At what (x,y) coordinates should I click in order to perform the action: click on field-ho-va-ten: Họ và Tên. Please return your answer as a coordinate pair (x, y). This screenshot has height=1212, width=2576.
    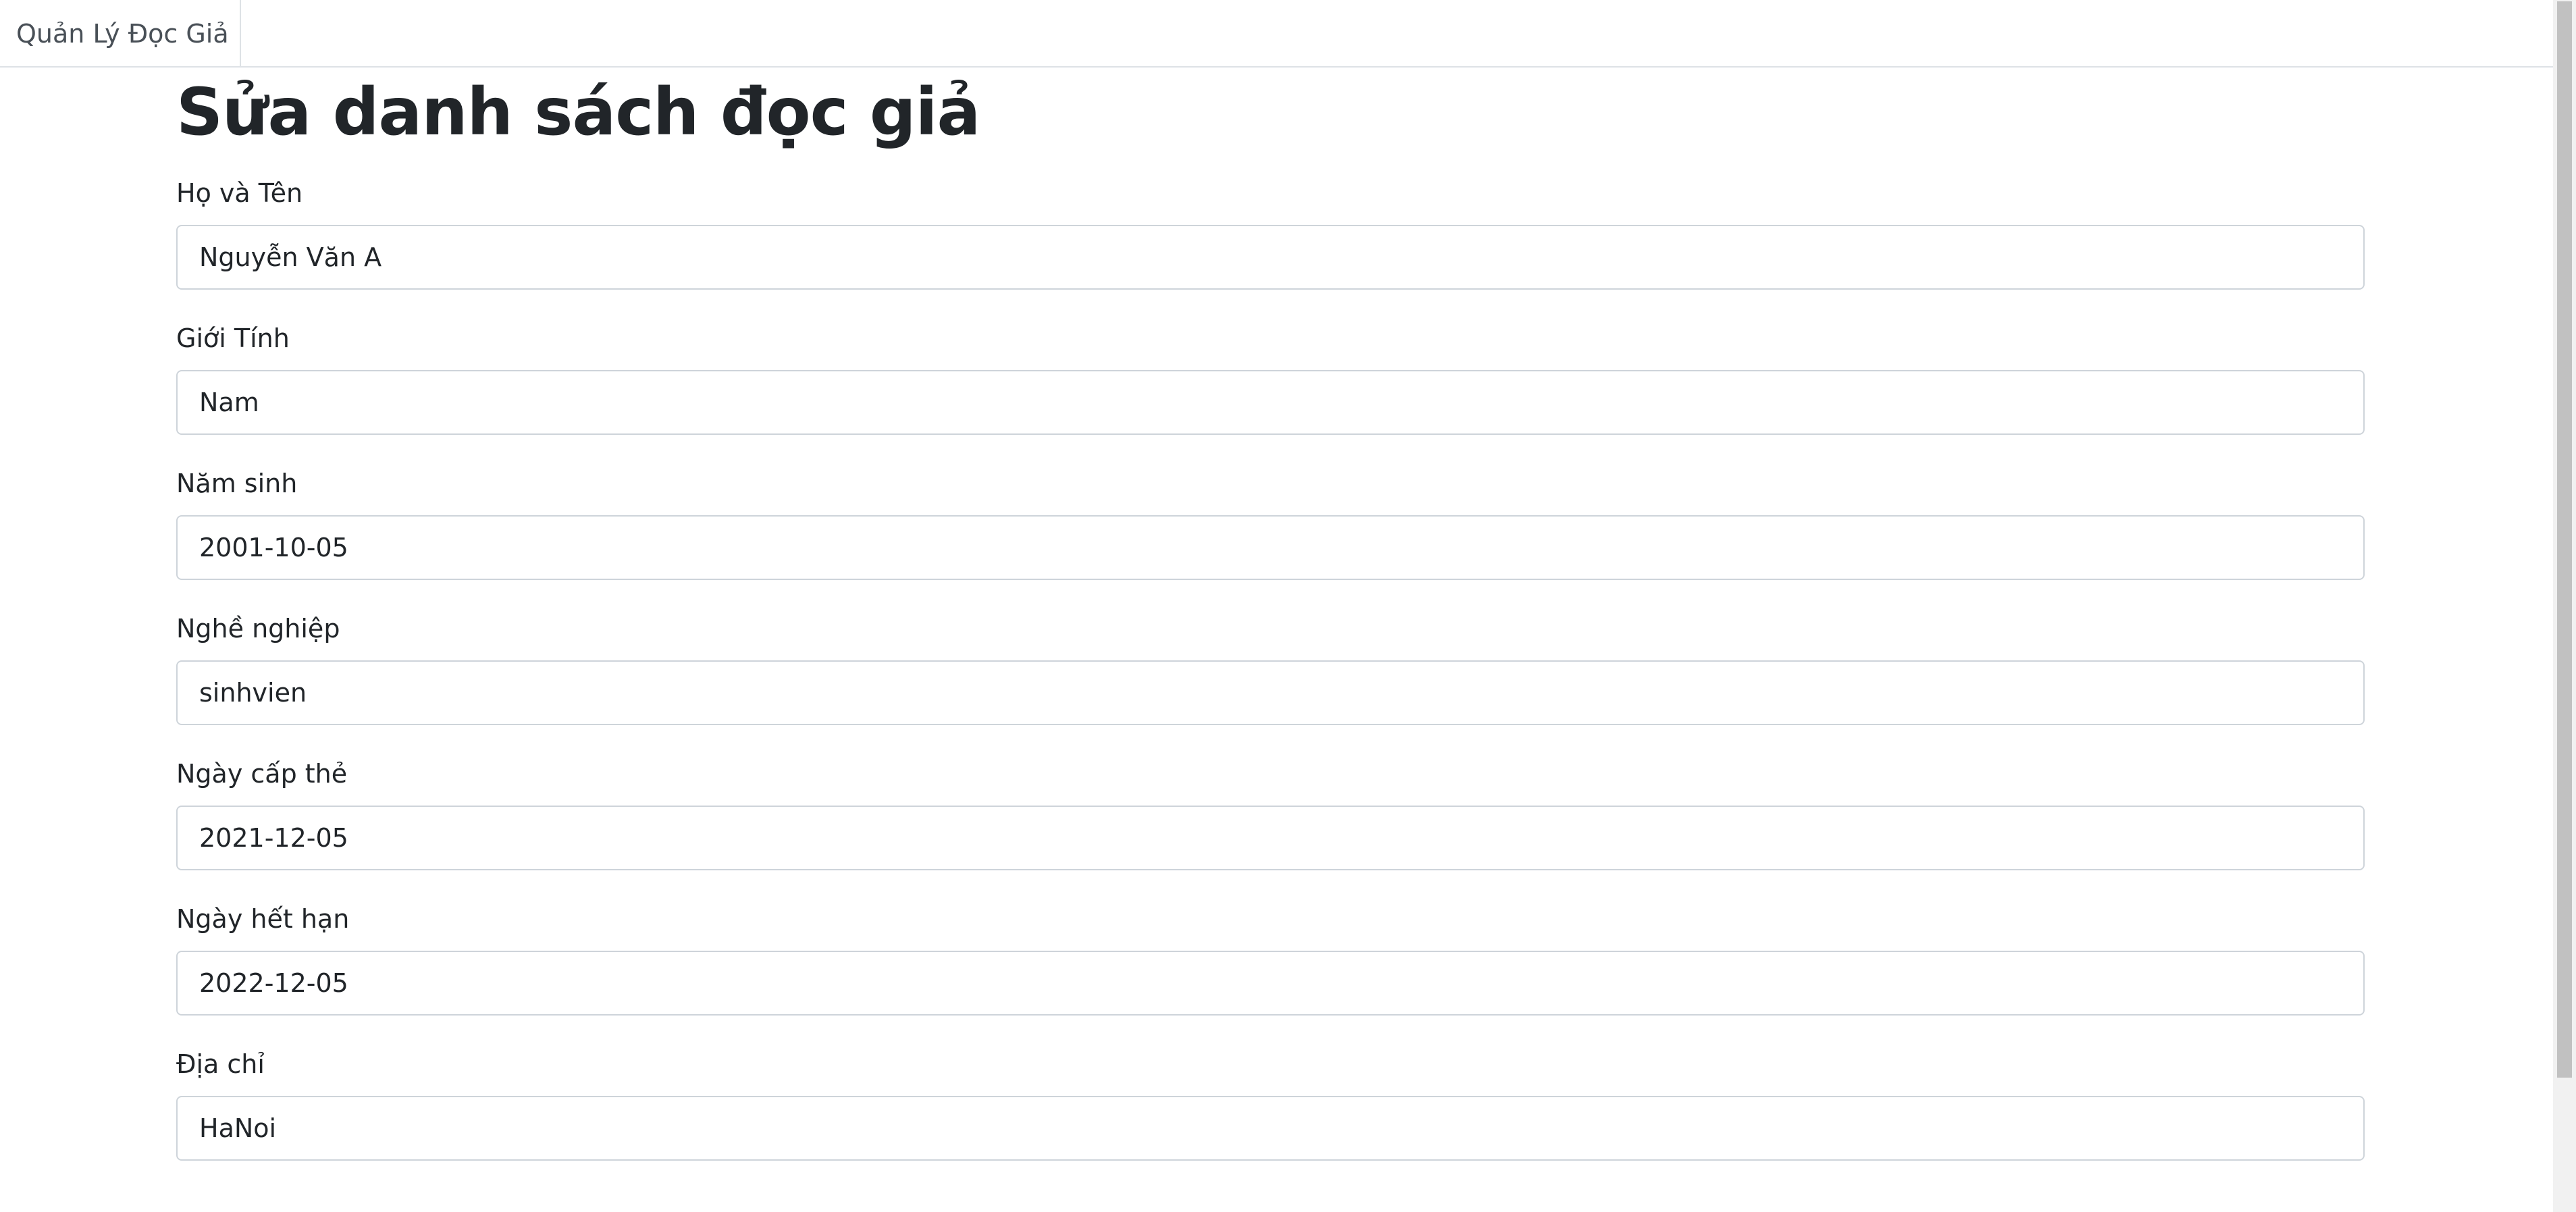
    Looking at the image, I should click on (1270, 234).